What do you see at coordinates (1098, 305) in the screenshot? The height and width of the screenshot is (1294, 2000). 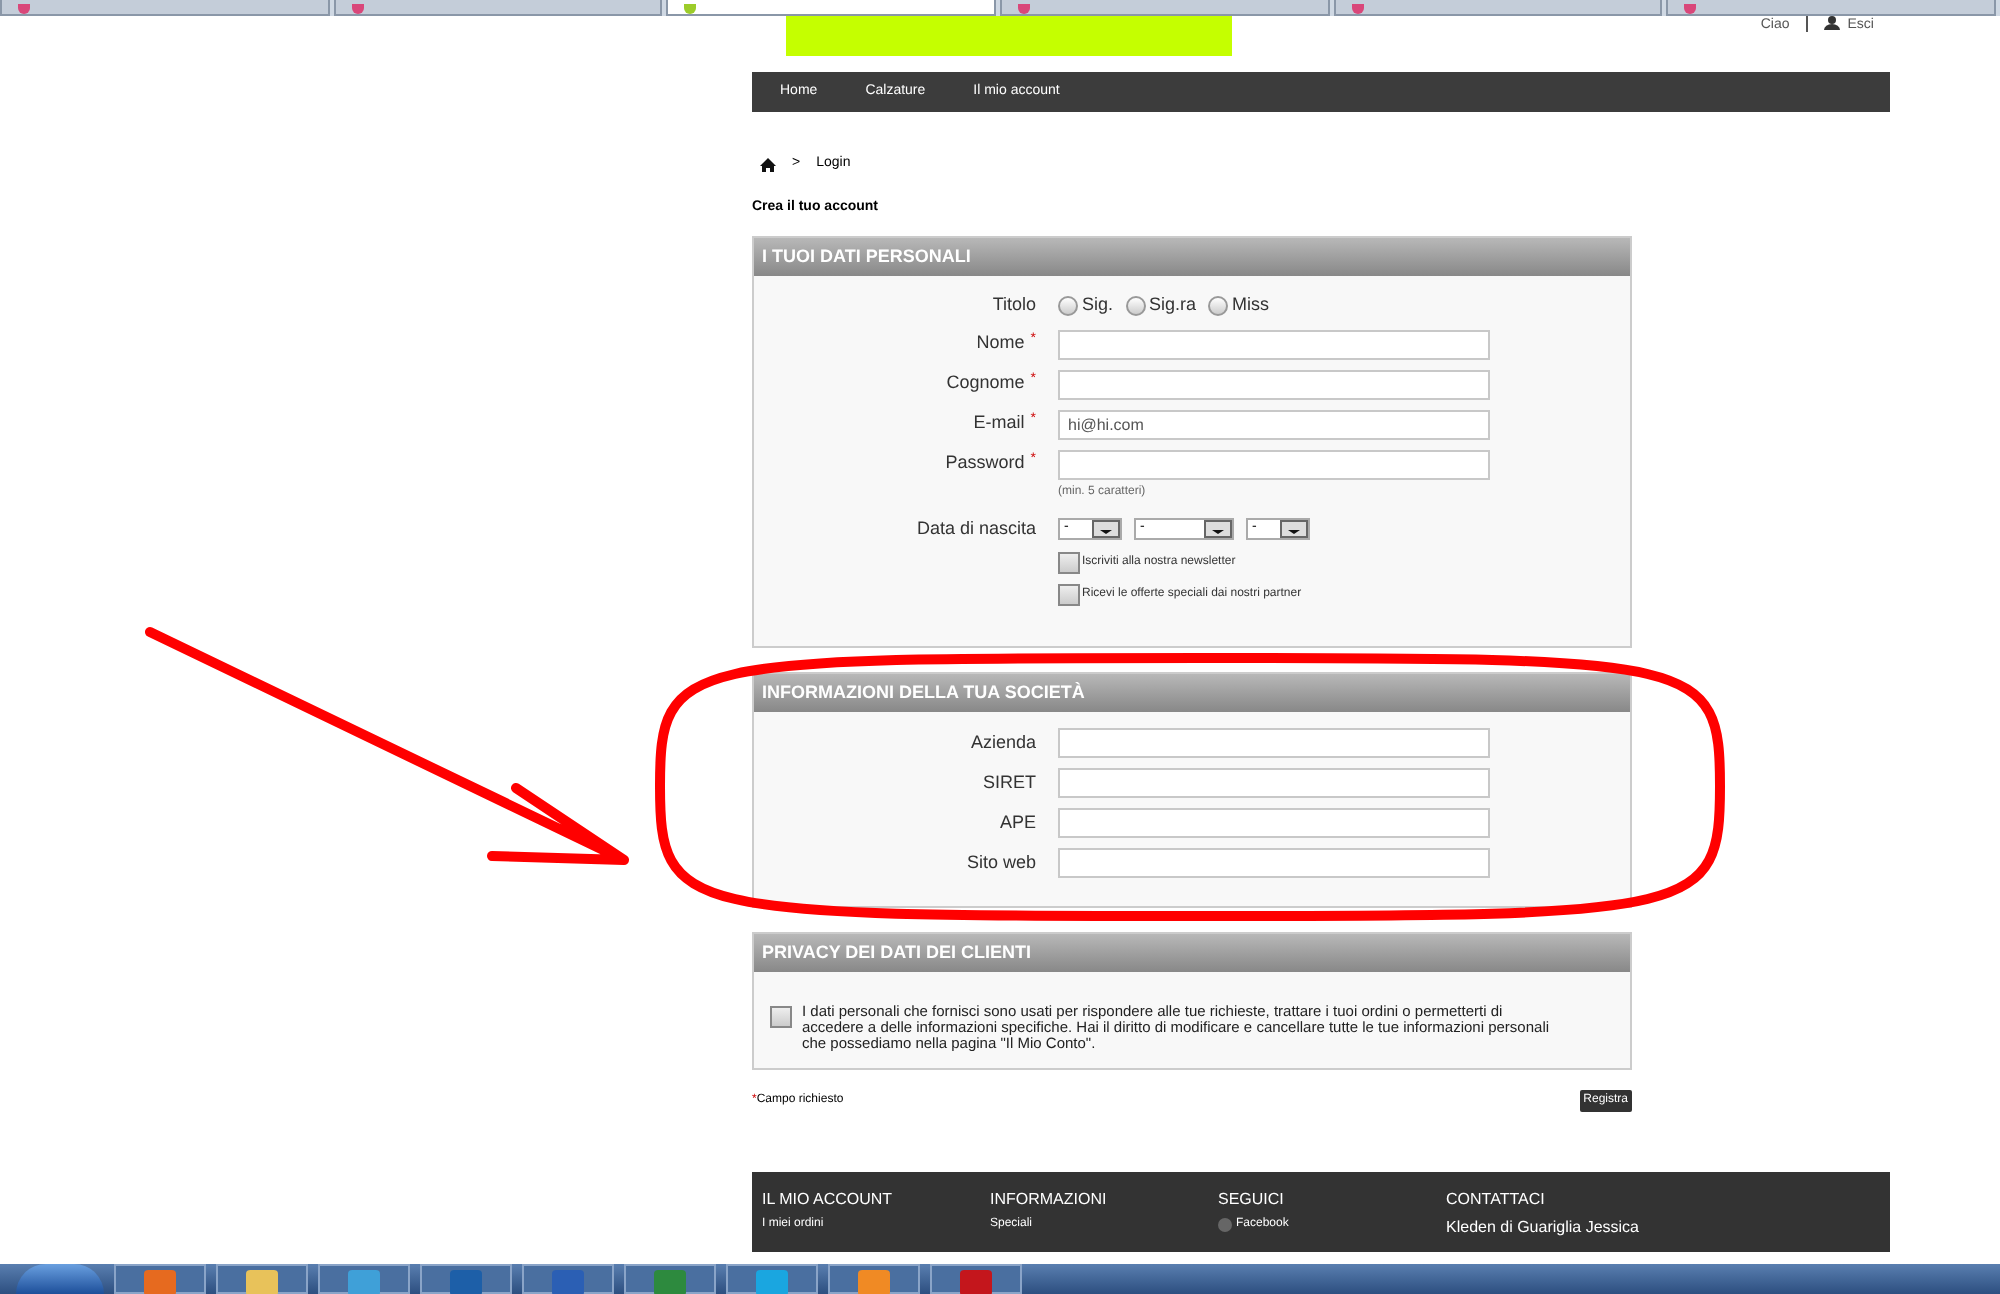 I see `radio-label: Sig.` at bounding box center [1098, 305].